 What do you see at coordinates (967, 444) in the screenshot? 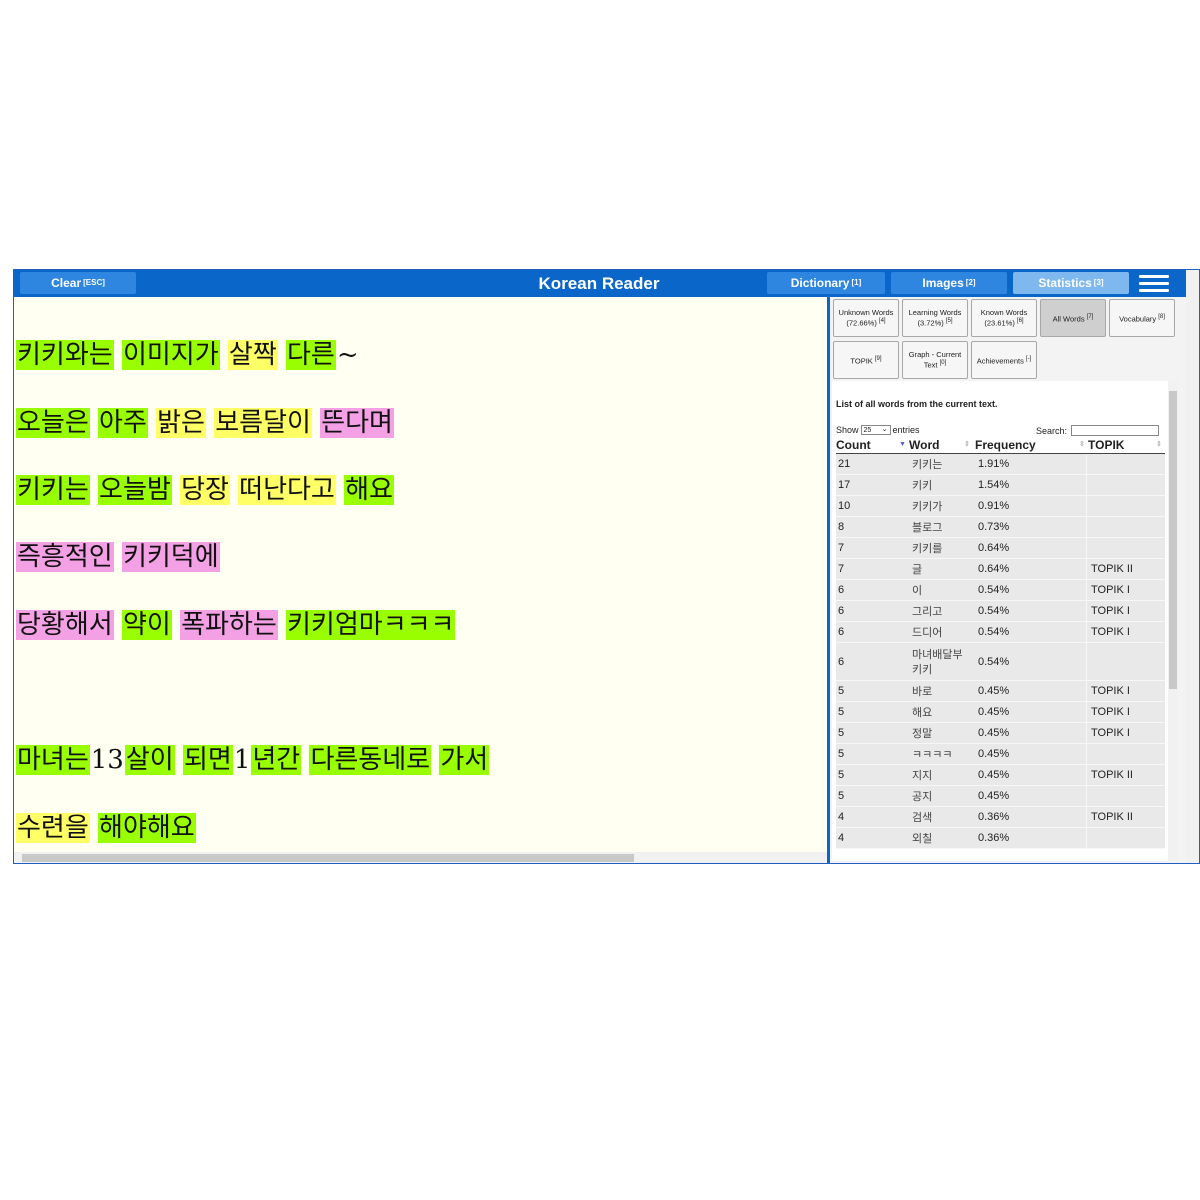
I see `sort-icon: ⇕` at bounding box center [967, 444].